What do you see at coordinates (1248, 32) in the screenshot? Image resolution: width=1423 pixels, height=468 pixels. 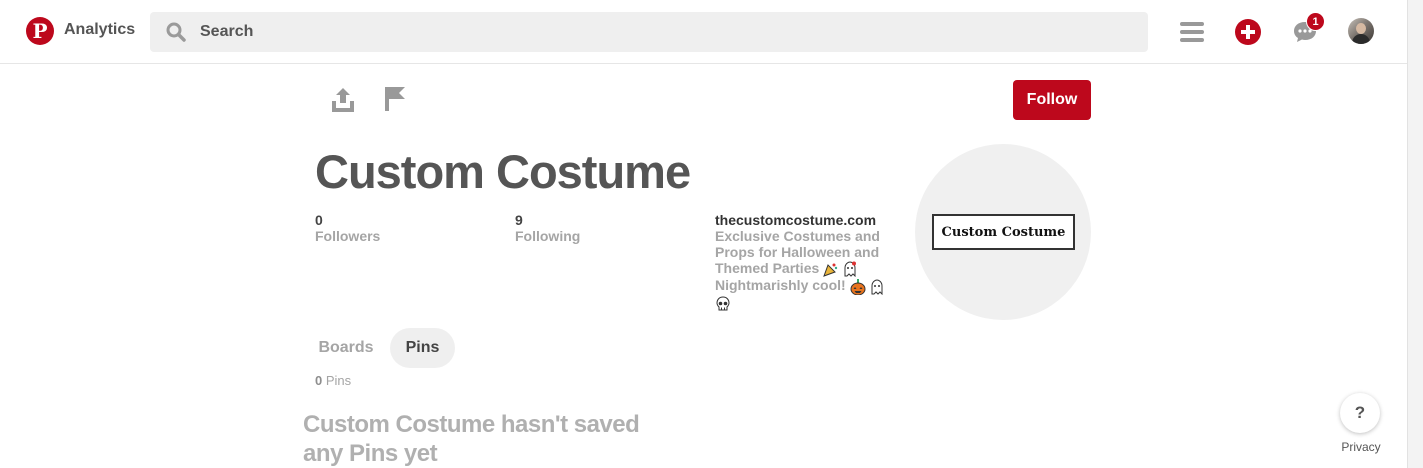 I see `add-pin-icon` at bounding box center [1248, 32].